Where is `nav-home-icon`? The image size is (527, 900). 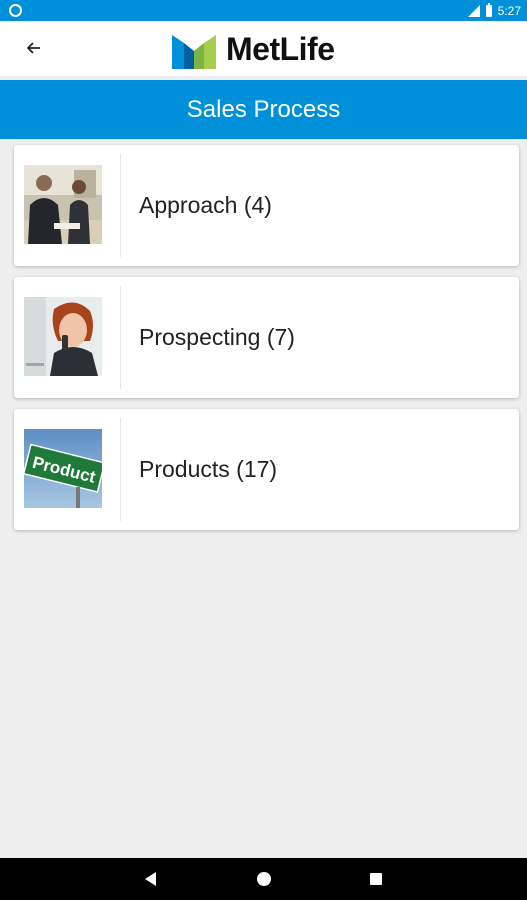
nav-home-icon is located at coordinates (264, 879).